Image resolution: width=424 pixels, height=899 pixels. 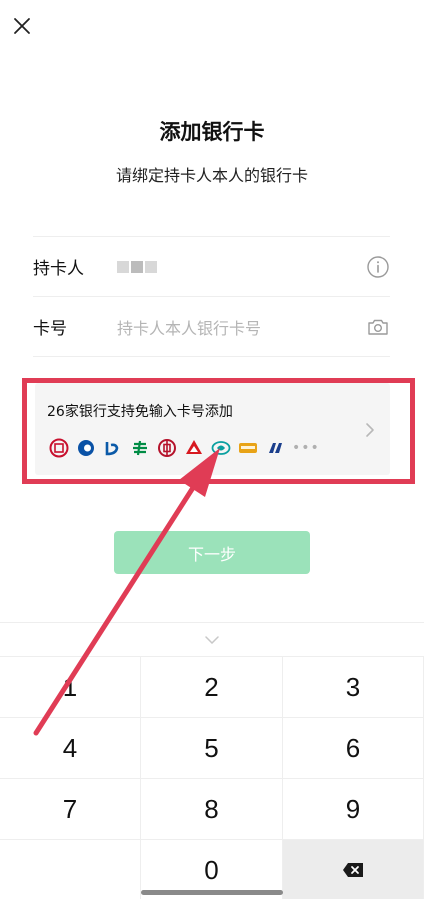 I want to click on chevron-down-icon, so click(x=212, y=639).